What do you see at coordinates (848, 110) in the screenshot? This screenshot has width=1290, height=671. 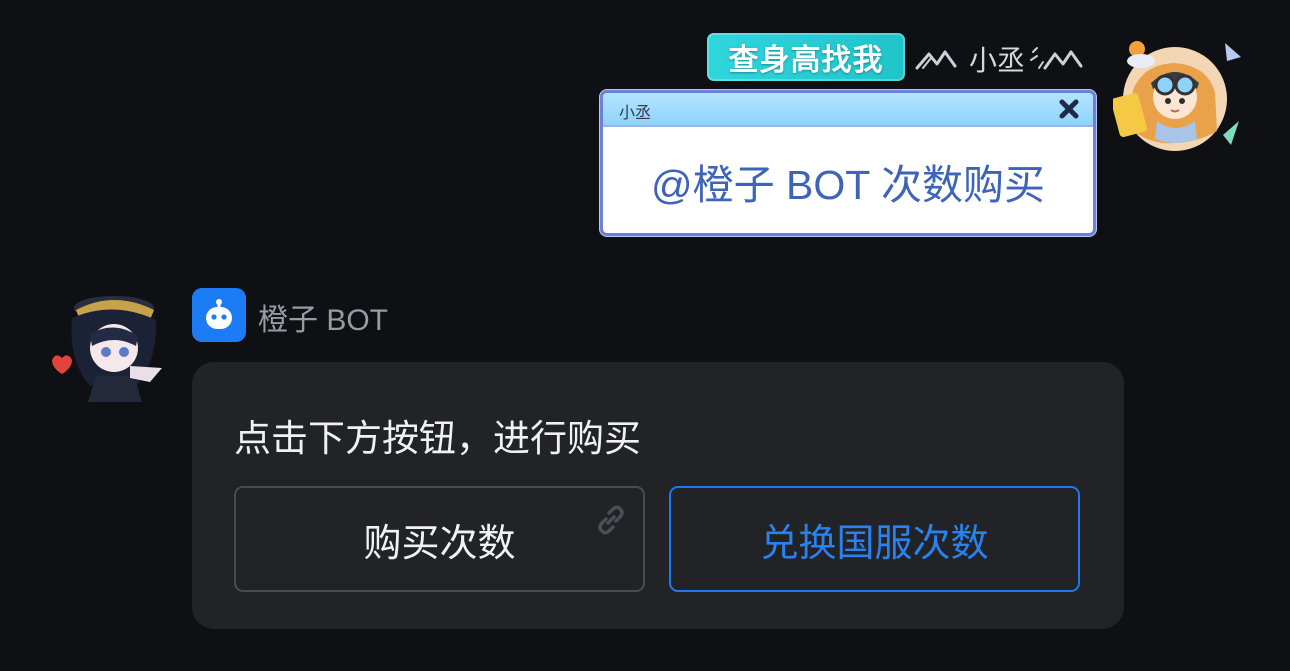 I see `window-titlebar: 小丞` at bounding box center [848, 110].